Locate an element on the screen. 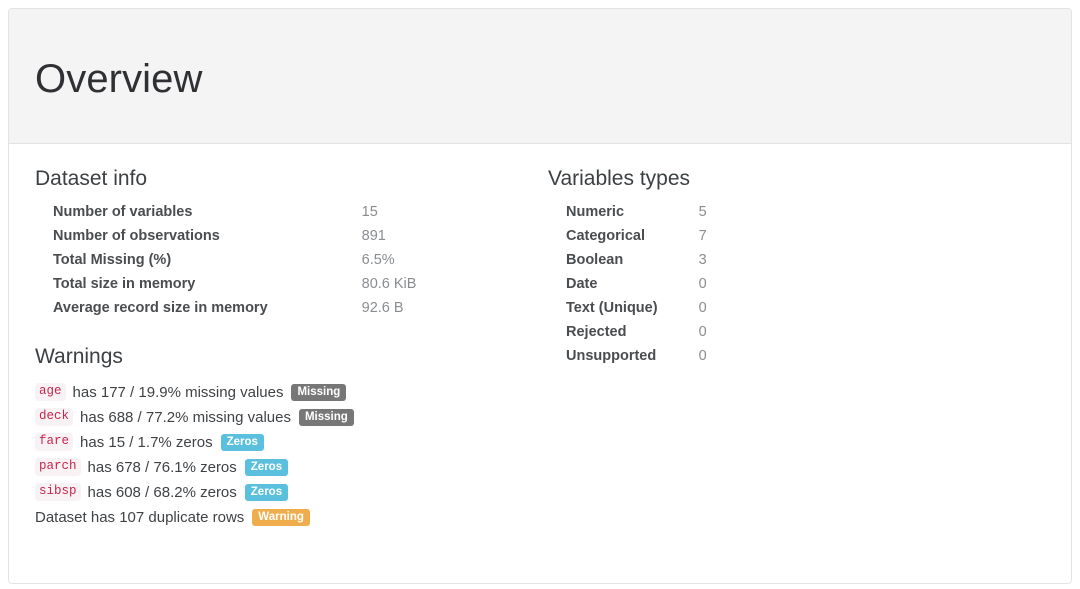 This screenshot has height=589, width=1080. variable-type-value: 3 is located at coordinates (702, 260).